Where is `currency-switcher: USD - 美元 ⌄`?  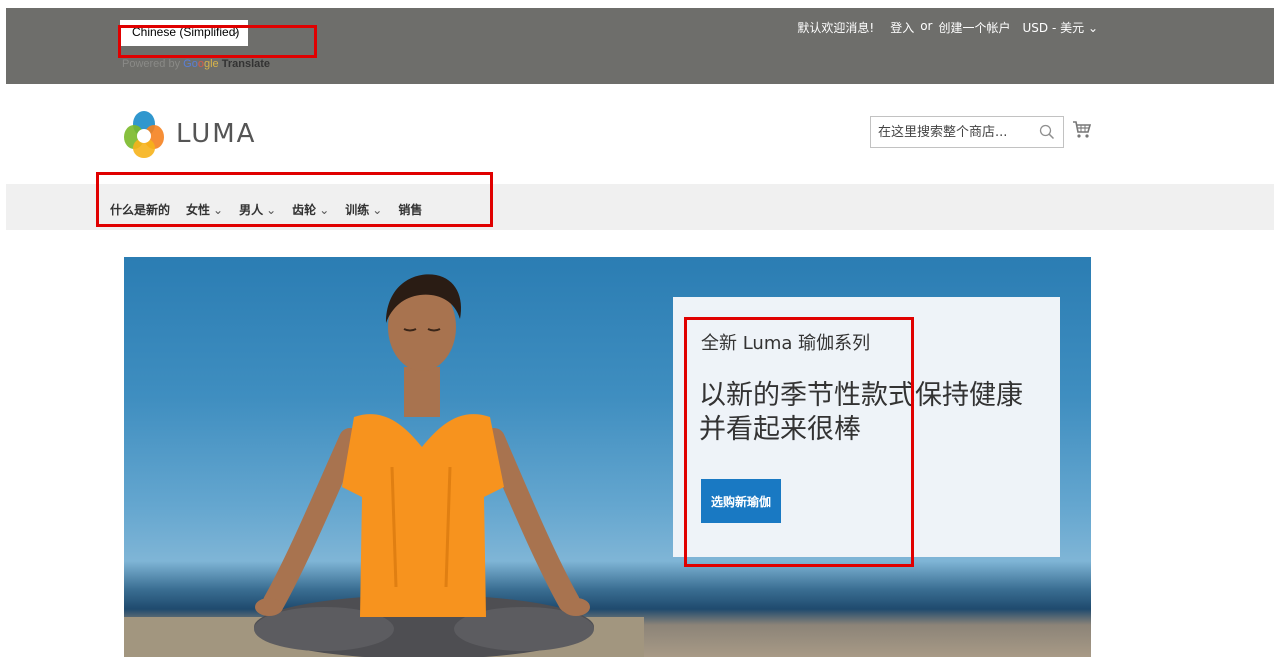 currency-switcher: USD - 美元 ⌄ is located at coordinates (1061, 27).